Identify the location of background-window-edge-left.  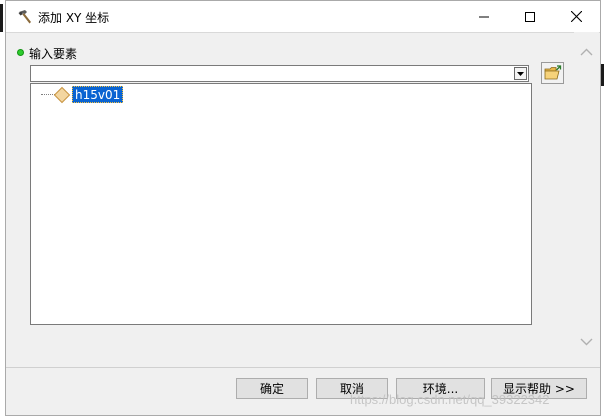
(1, 18).